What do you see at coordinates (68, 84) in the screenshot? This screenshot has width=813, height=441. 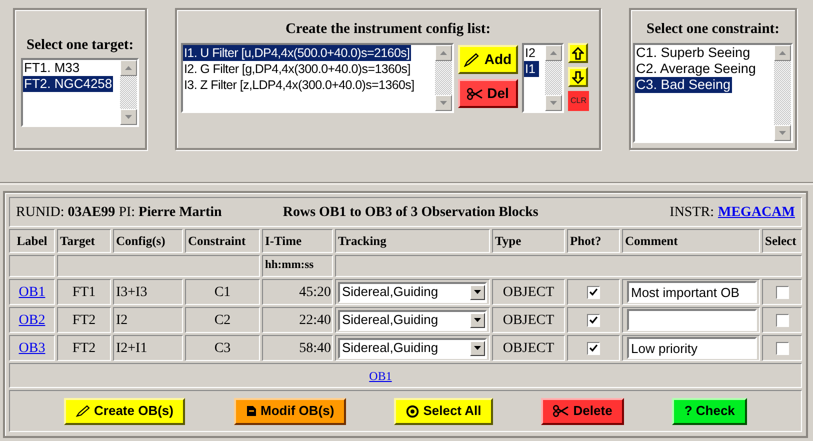 I see `list-option: FT2. NGC4258` at bounding box center [68, 84].